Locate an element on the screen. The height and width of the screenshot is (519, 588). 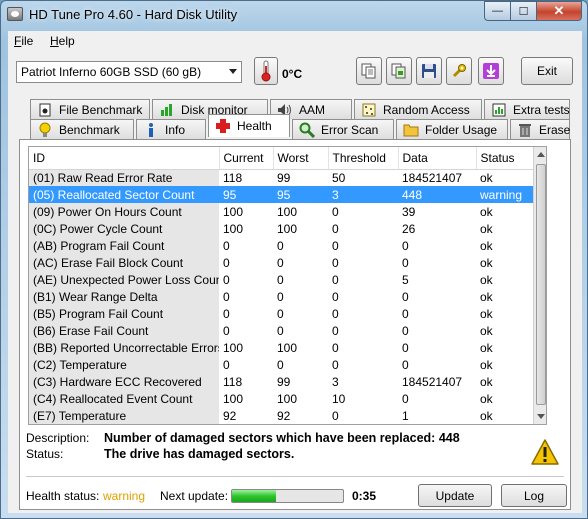
table-header: ID Current Worst Threshold Data Status is located at coordinates (281, 158).